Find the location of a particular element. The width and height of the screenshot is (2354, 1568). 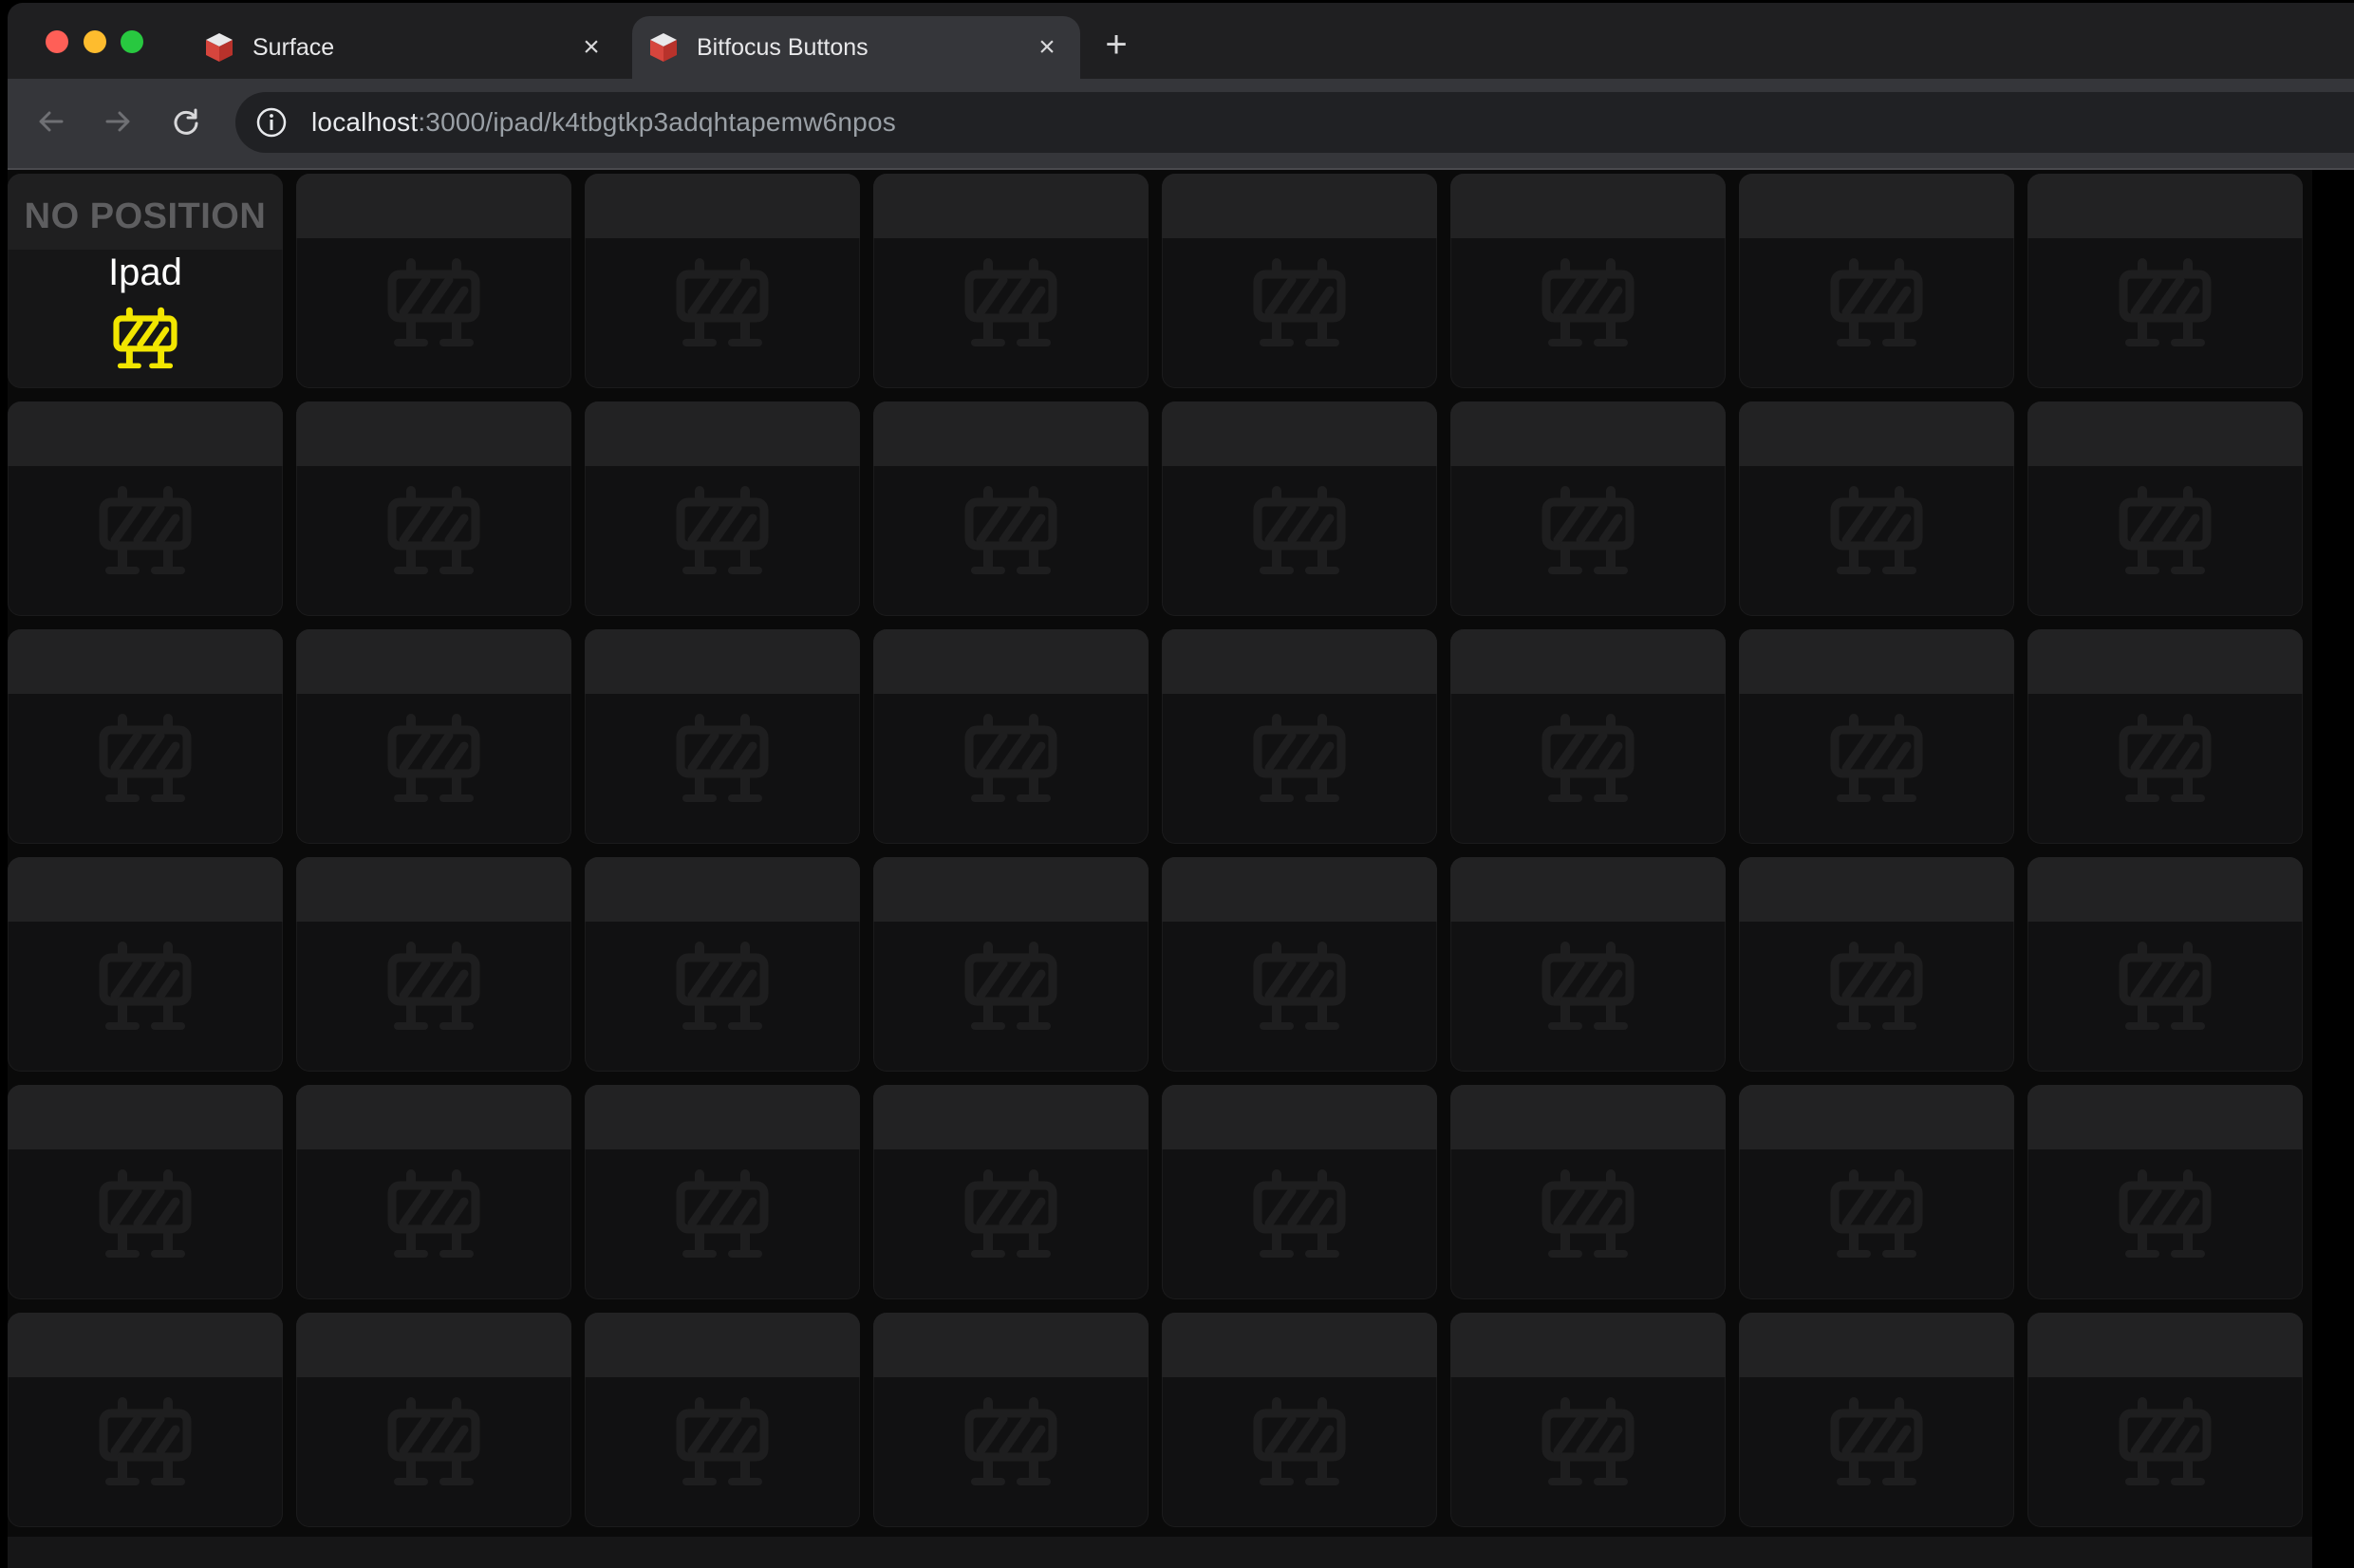

maximize-window-button is located at coordinates (132, 41).